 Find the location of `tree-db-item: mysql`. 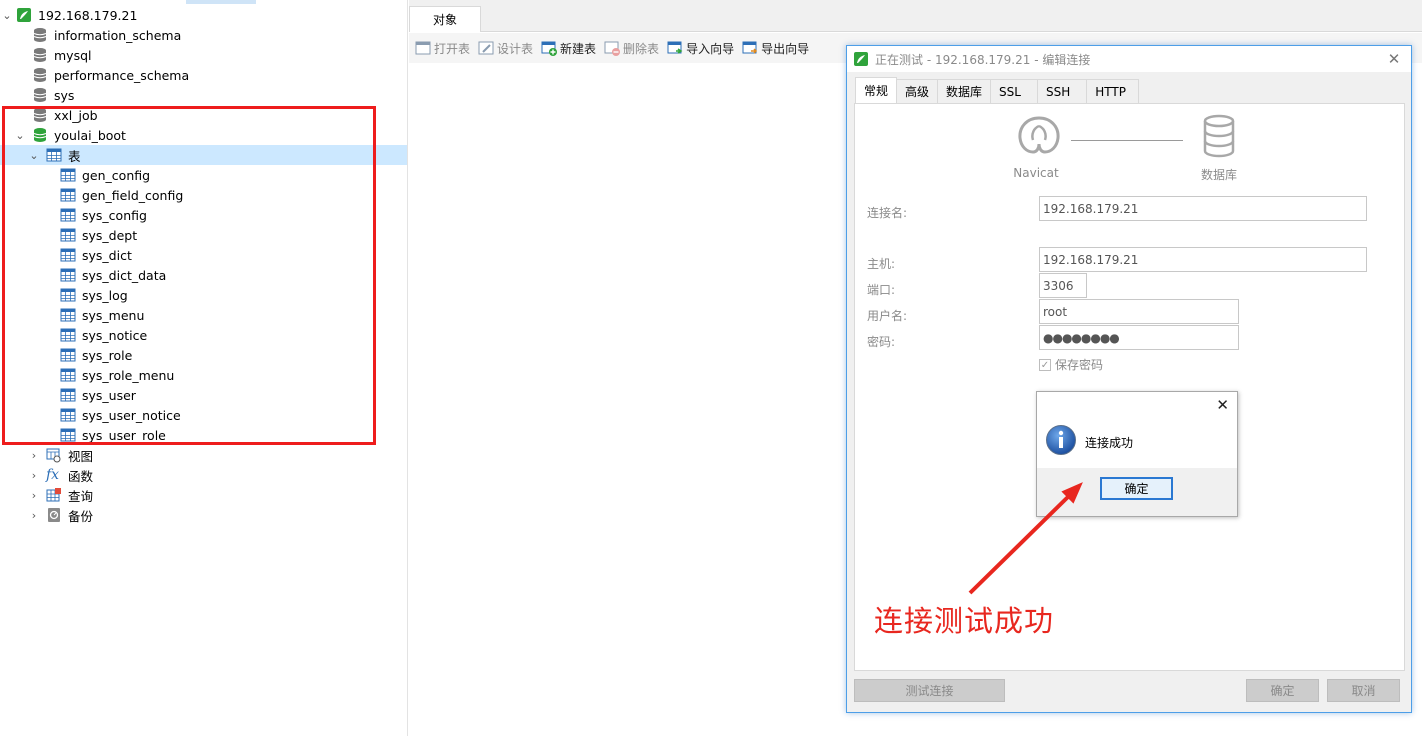

tree-db-item: mysql is located at coordinates (203, 55).